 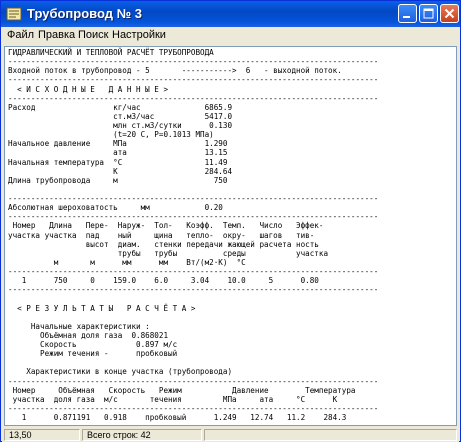 I want to click on report-line: 1 750 0 159.0 6.0 3.04 10.0 5 0.80, so click(x=163, y=281).